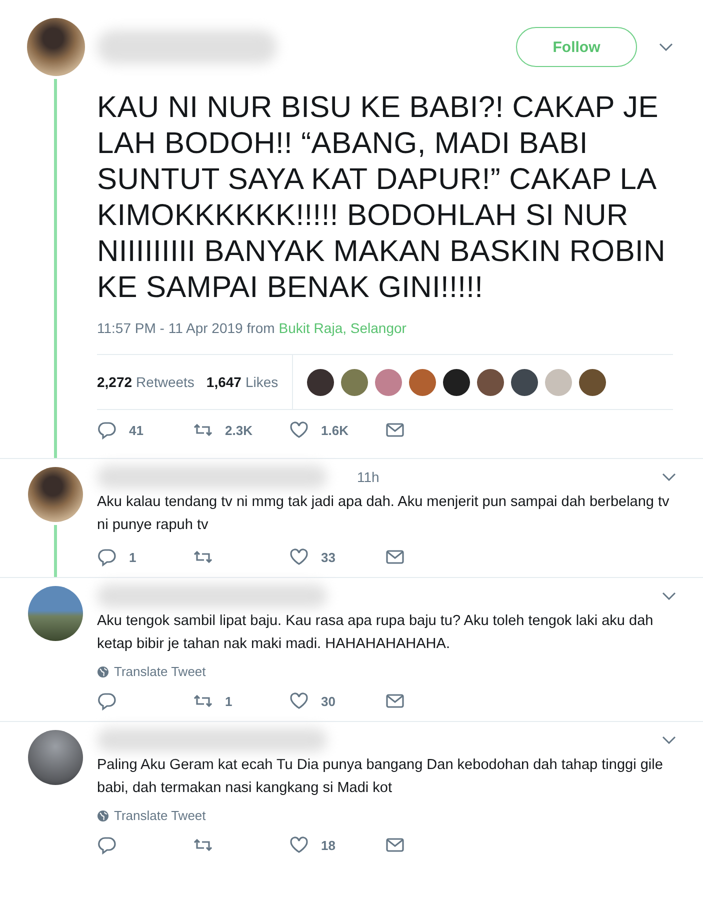 The height and width of the screenshot is (912, 703). Describe the element at coordinates (224, 382) in the screenshot. I see `like-total: 1,647` at that location.